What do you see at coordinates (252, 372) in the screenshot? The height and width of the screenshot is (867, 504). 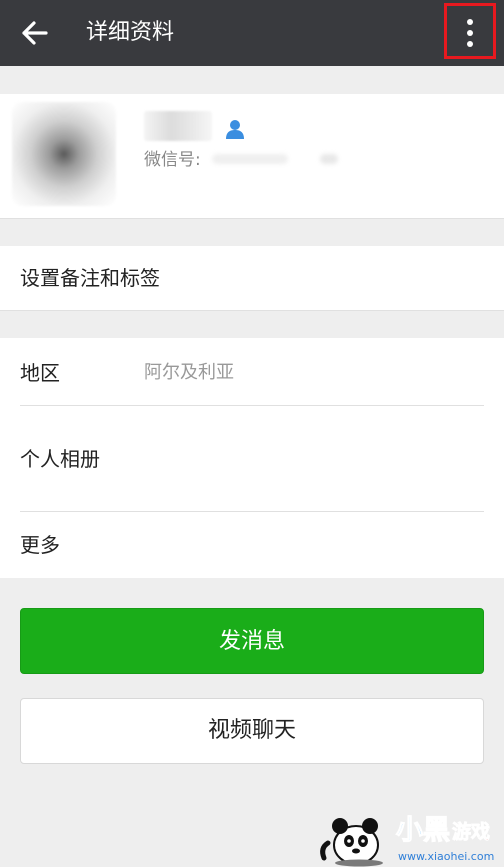 I see `region-row: 地区 阿尔及利亚` at bounding box center [252, 372].